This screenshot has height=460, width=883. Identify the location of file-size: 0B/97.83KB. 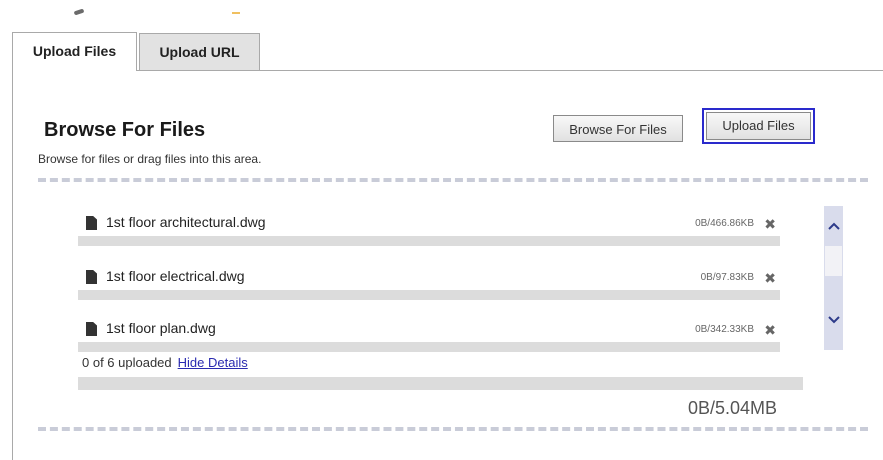
(727, 277).